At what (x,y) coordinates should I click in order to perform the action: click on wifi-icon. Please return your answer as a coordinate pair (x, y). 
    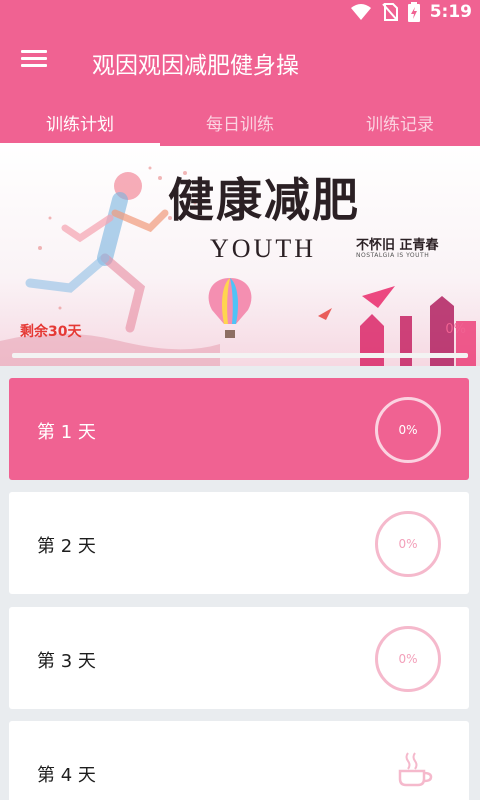
    Looking at the image, I should click on (360, 12).